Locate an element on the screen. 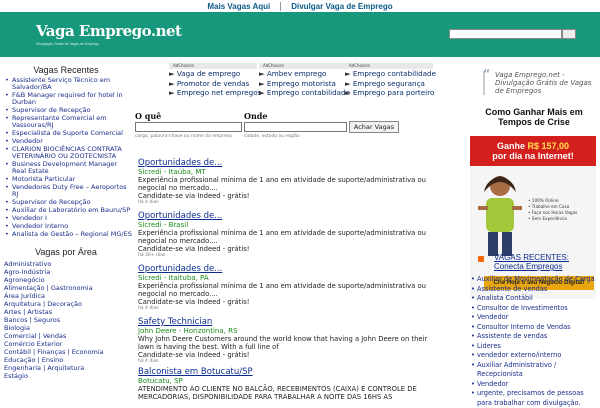 This screenshot has height=408, width=600. rss-job-link: Consultor Interno de Vendas is located at coordinates (534, 328).